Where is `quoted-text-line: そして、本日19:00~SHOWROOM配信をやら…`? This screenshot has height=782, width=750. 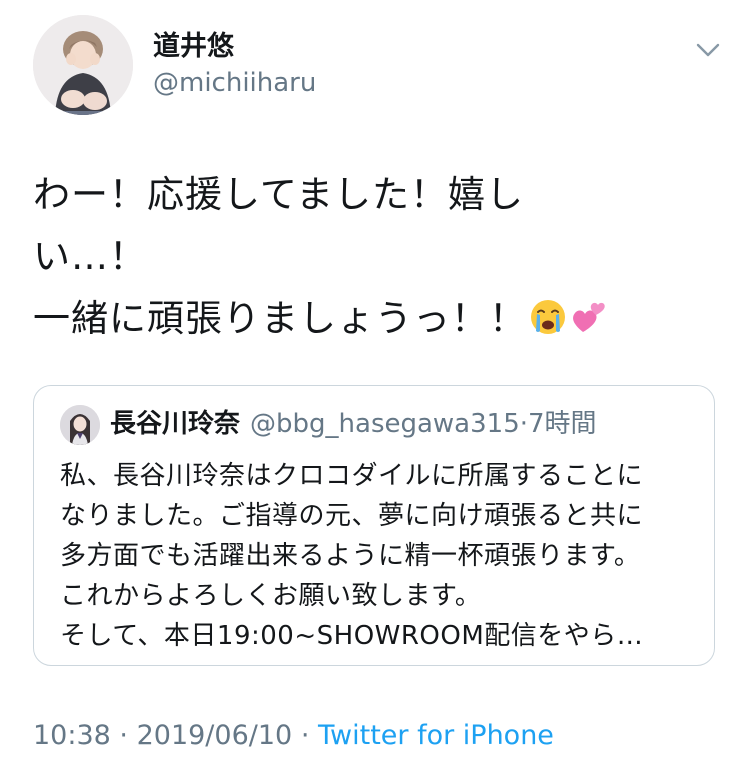
quoted-text-line: そして、本日19:00~SHOWROOM配信をやら… is located at coordinates (352, 636).